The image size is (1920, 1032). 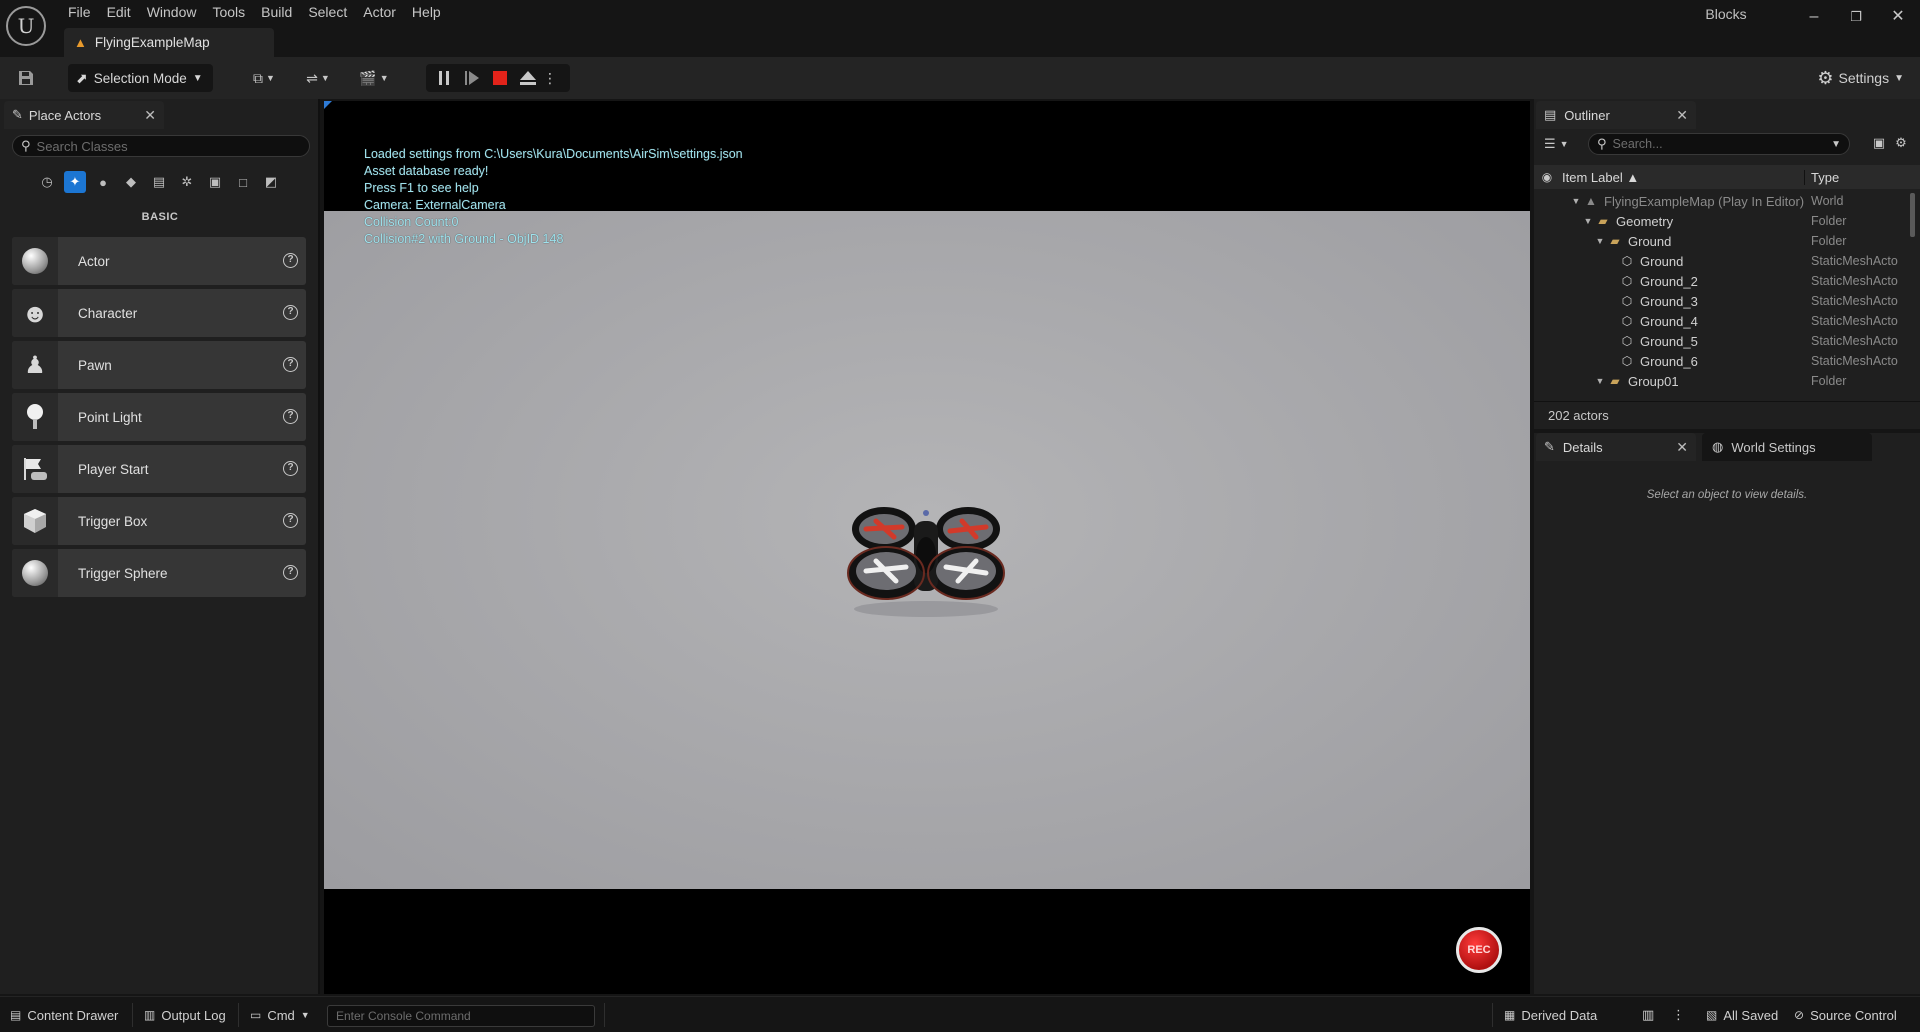 I want to click on volumes-icon: ▣, so click(x=215, y=182).